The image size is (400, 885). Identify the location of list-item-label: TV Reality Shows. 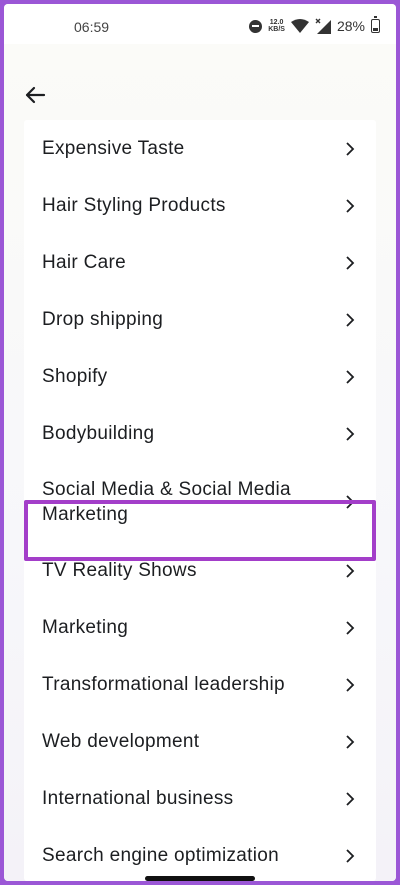
(119, 570).